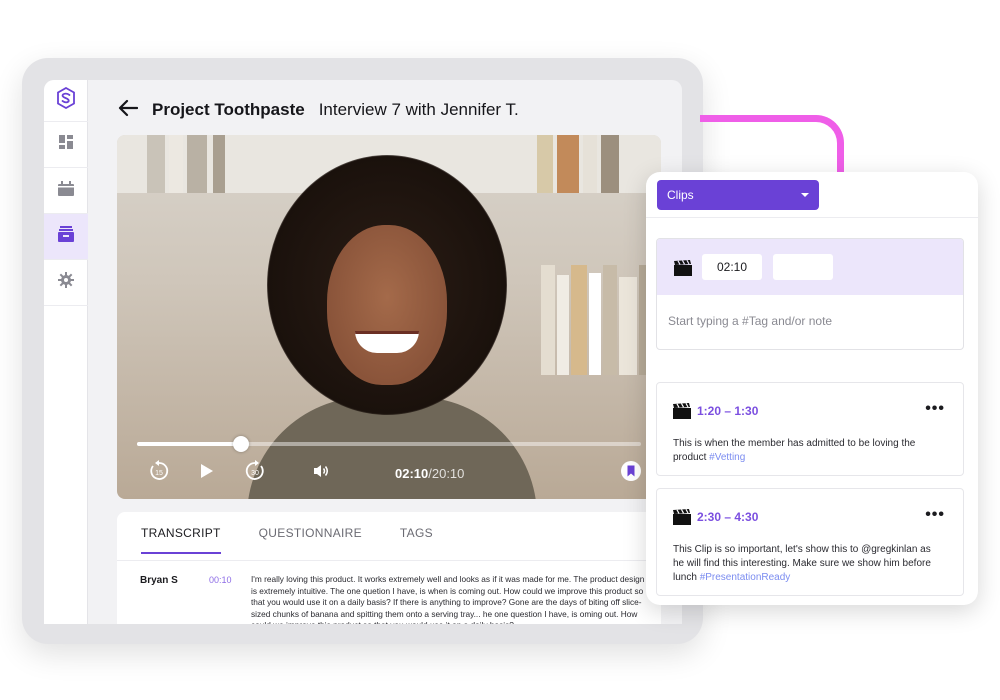 The width and height of the screenshot is (1000, 700). Describe the element at coordinates (310, 540) in the screenshot. I see `tab-questionnaire: QUESTIONNAIRE` at that location.